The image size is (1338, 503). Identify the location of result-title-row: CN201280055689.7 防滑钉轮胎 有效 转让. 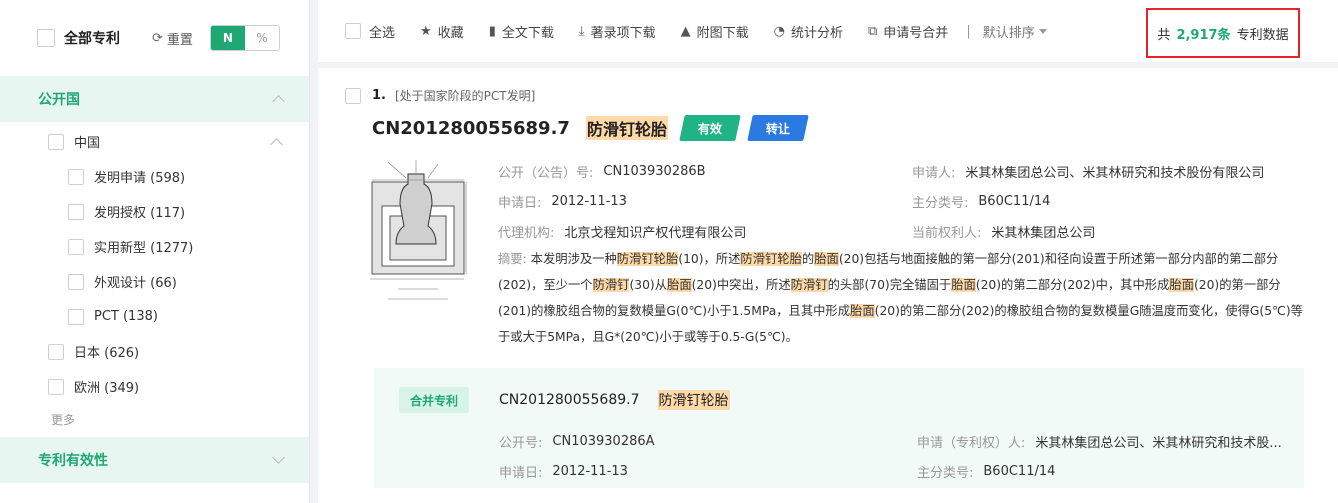
(590, 128).